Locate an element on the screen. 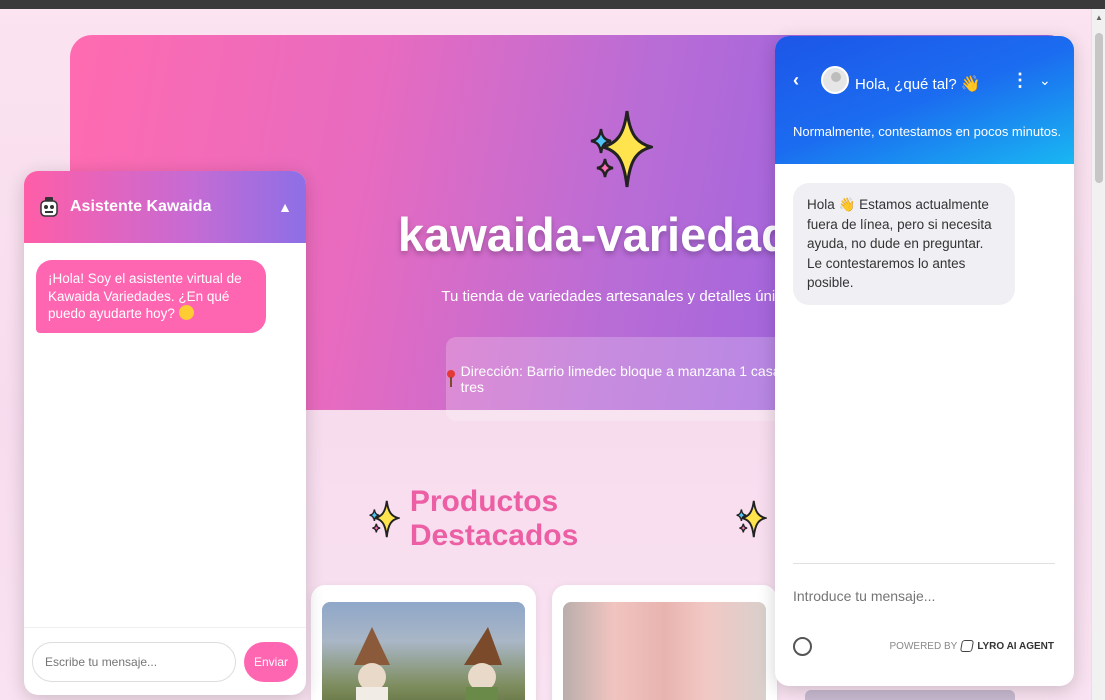  product-image-gnomes is located at coordinates (423, 651).